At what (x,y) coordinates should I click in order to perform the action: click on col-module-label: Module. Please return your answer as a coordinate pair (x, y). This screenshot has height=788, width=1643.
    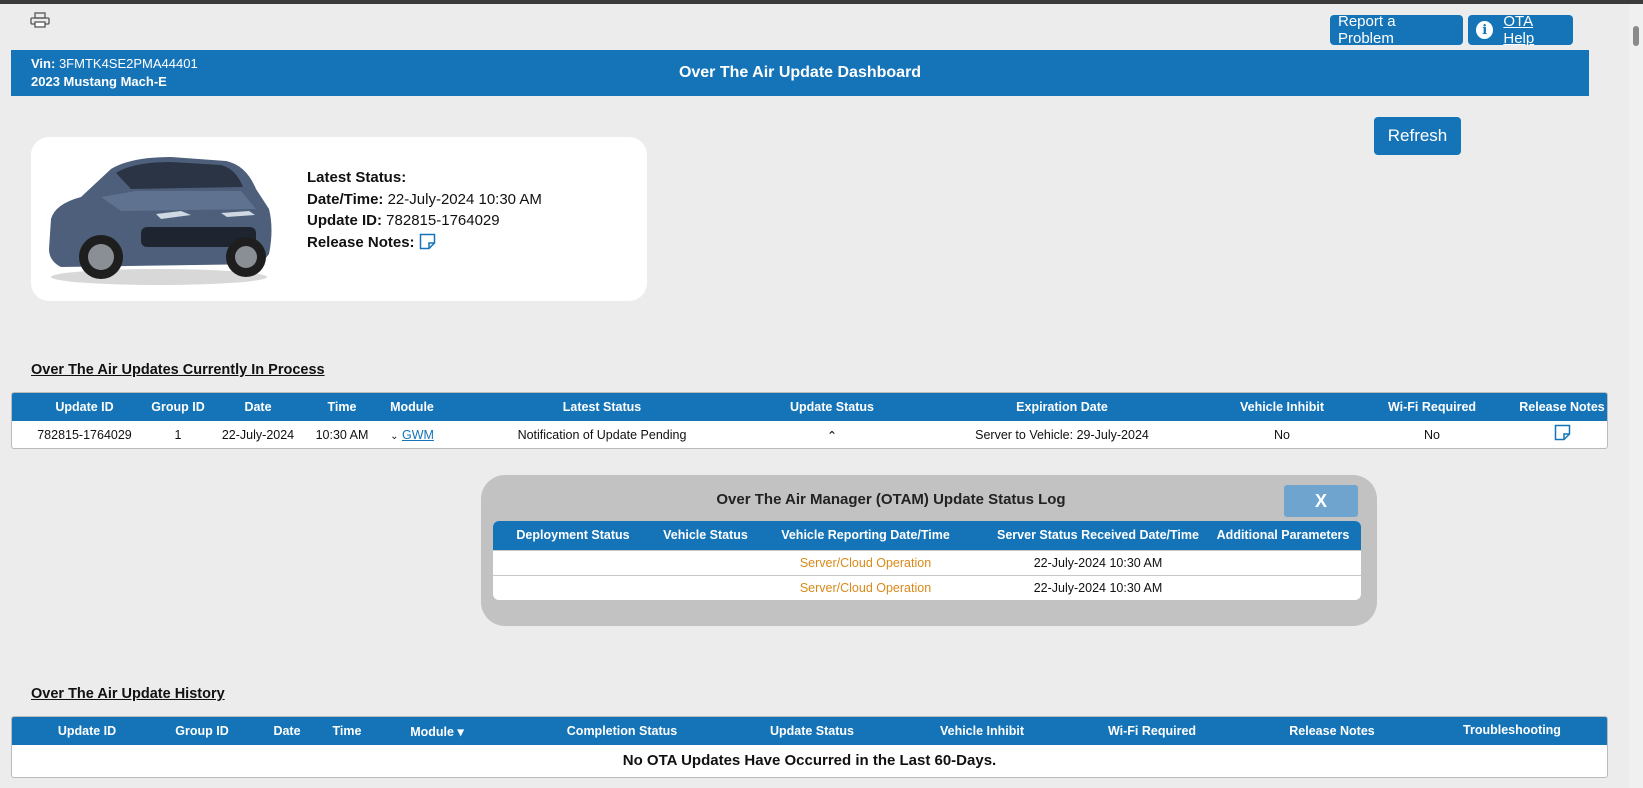
    Looking at the image, I should click on (432, 732).